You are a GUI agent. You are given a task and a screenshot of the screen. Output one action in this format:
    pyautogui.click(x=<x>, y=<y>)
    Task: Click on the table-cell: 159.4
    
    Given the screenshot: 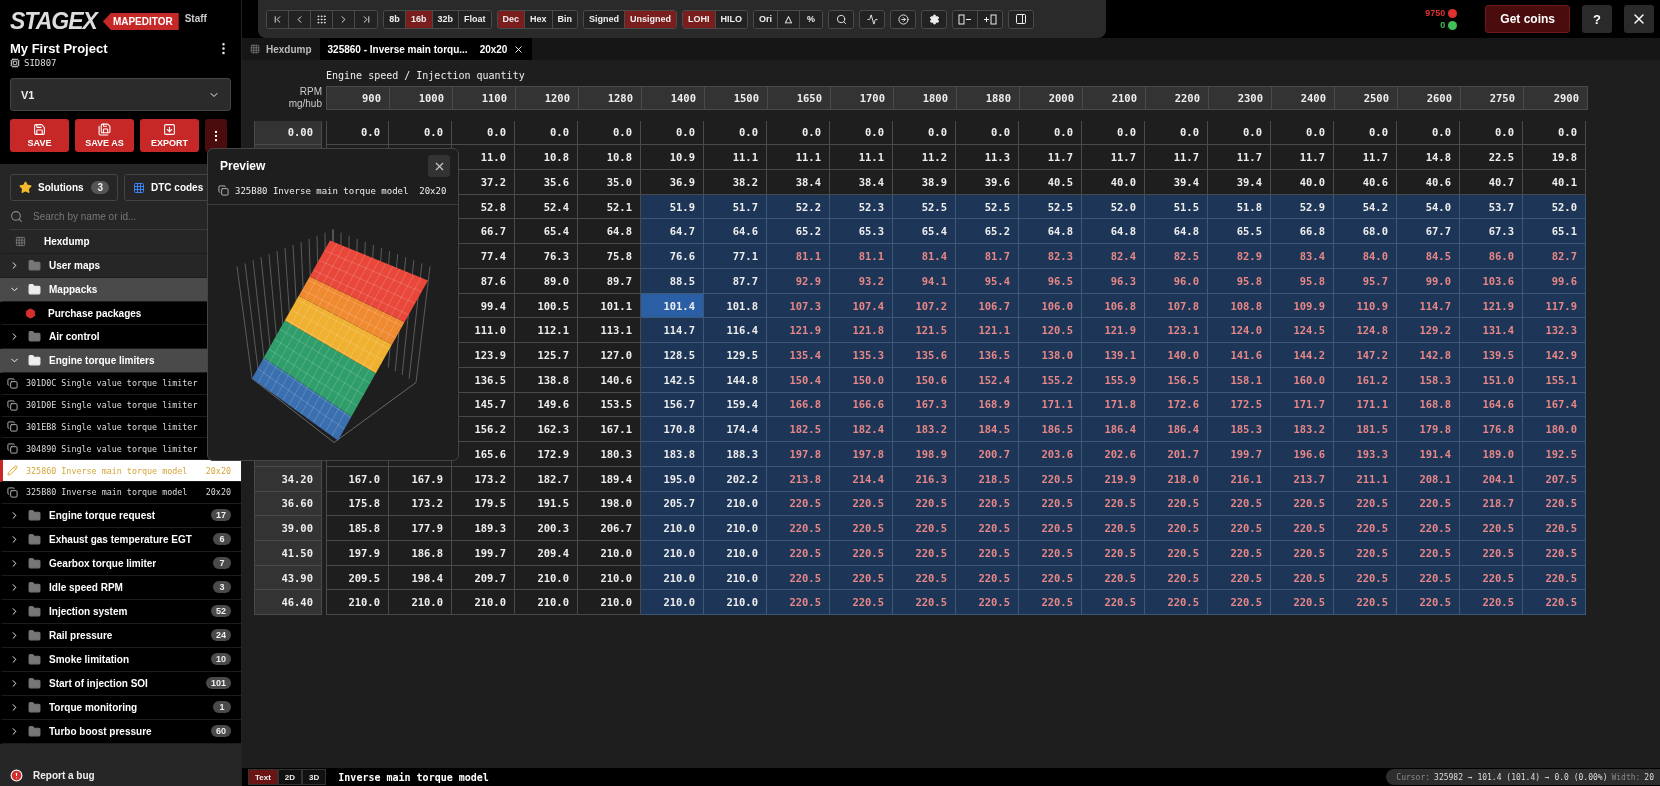 What is the action you would take?
    pyautogui.click(x=735, y=405)
    